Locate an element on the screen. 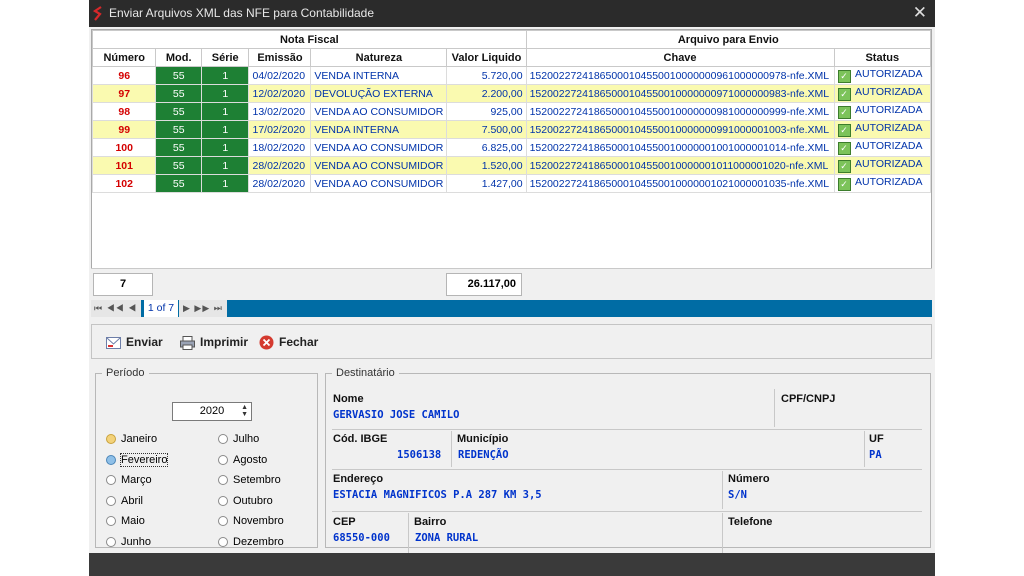 The image size is (1024, 576). month-label: Janeiro is located at coordinates (139, 439).